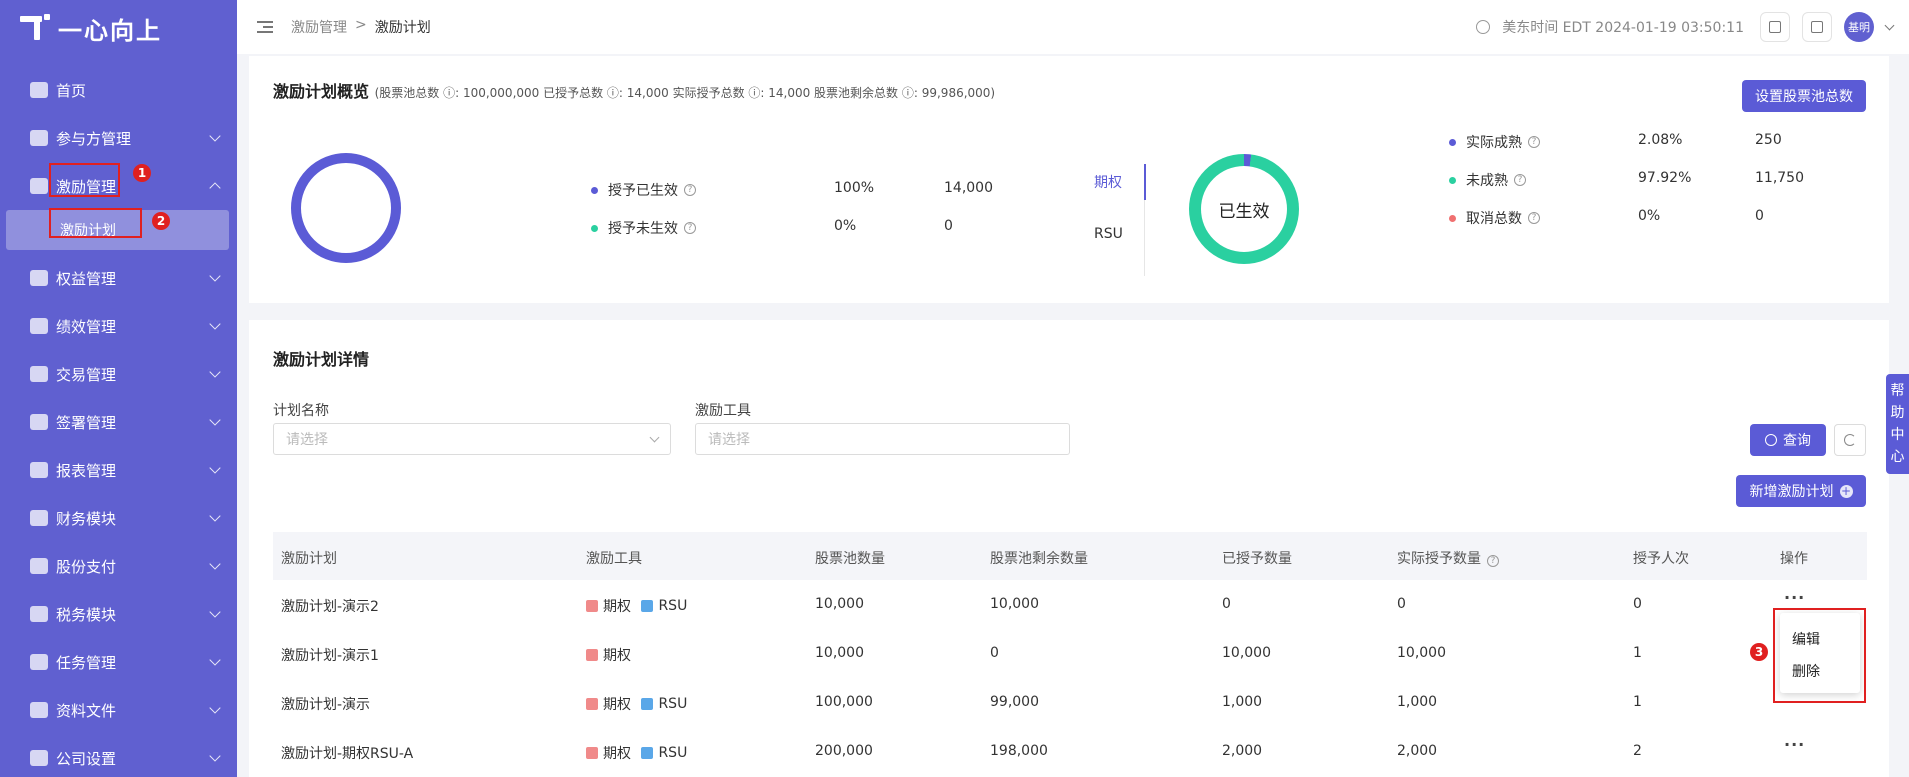 The width and height of the screenshot is (1909, 777). What do you see at coordinates (118, 470) in the screenshot?
I see `sidebar-item-report: 报表管理` at bounding box center [118, 470].